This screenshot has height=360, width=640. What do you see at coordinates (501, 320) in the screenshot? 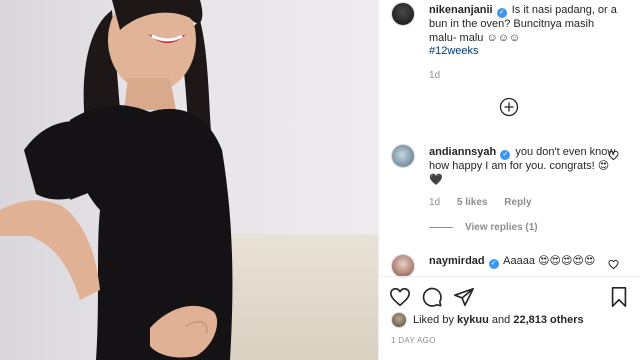
I see `likes-joiner: and` at bounding box center [501, 320].